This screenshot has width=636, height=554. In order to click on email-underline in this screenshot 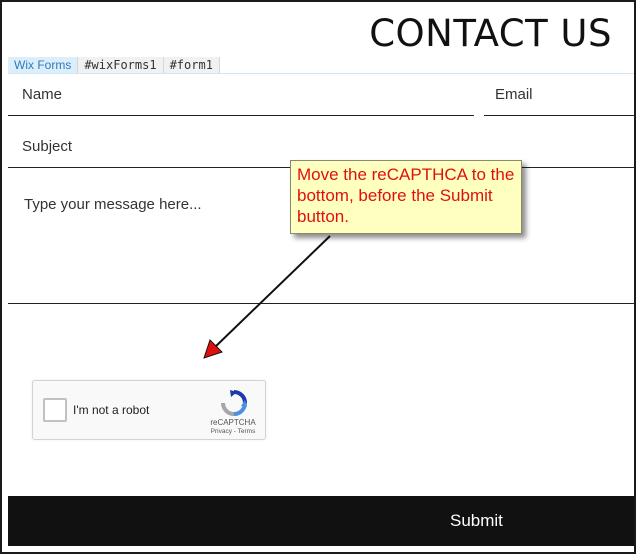, I will do `click(559, 115)`.